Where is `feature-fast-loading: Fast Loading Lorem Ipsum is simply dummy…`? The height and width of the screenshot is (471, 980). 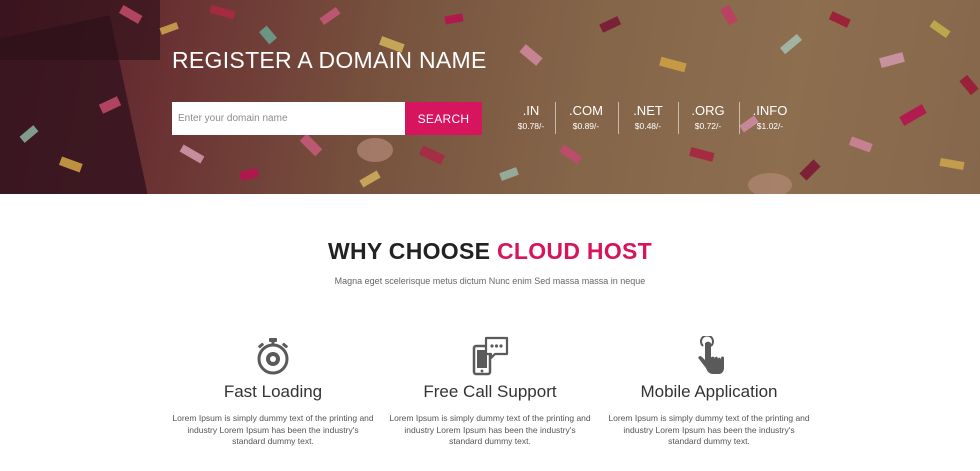
feature-fast-loading: Fast Loading Lorem Ipsum is simply dummy… is located at coordinates (273, 392).